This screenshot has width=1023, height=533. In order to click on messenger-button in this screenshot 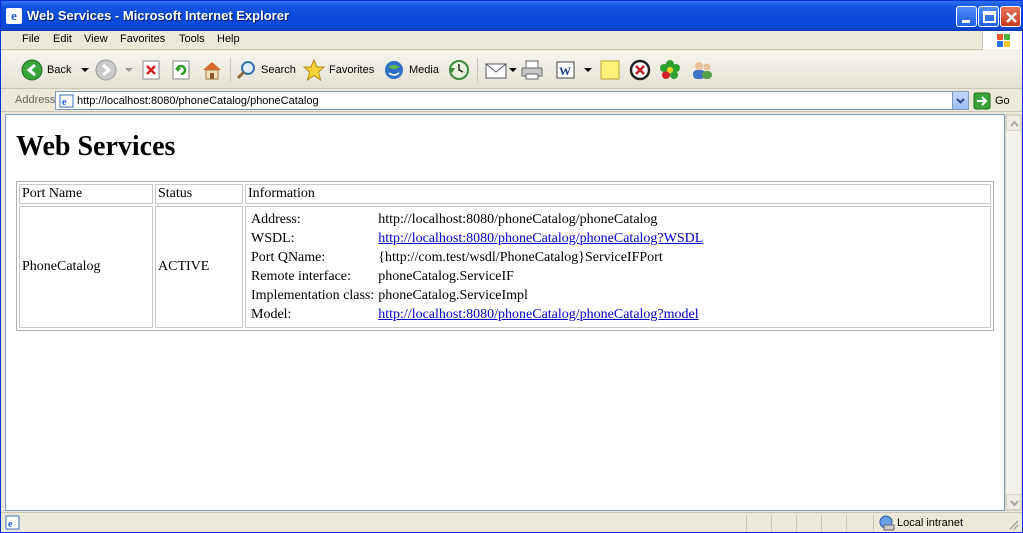, I will do `click(640, 70)`.